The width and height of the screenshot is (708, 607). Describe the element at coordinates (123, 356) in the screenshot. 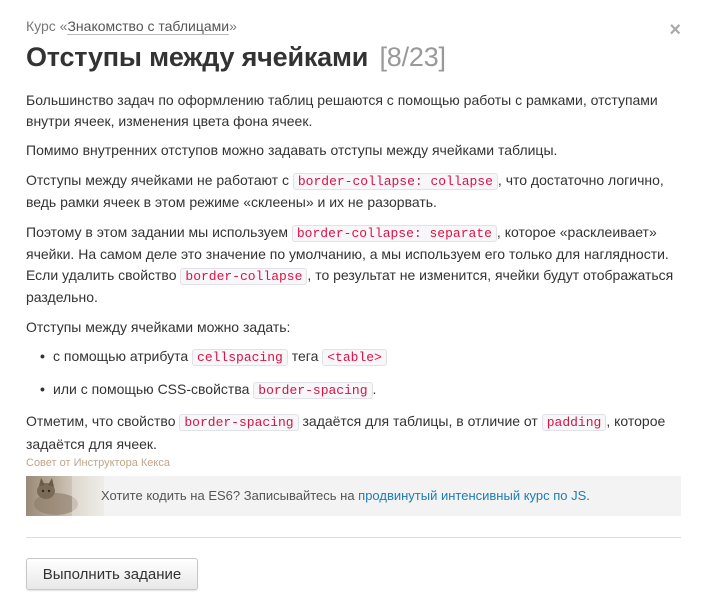

I see `text: с помощью атрибута` at that location.